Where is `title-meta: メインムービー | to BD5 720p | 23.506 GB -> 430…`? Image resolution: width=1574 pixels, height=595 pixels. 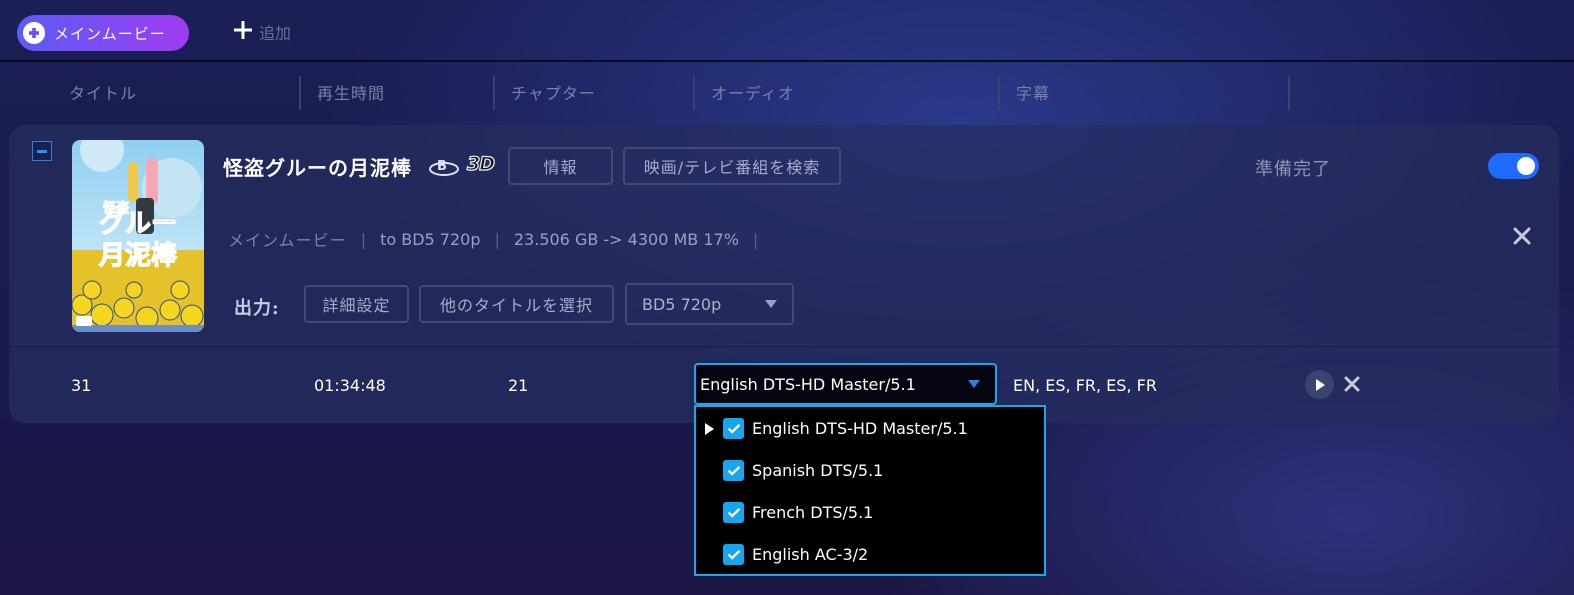
title-meta: メインムービー | to BD5 720p | 23.506 GB -> 430… is located at coordinates (500, 239).